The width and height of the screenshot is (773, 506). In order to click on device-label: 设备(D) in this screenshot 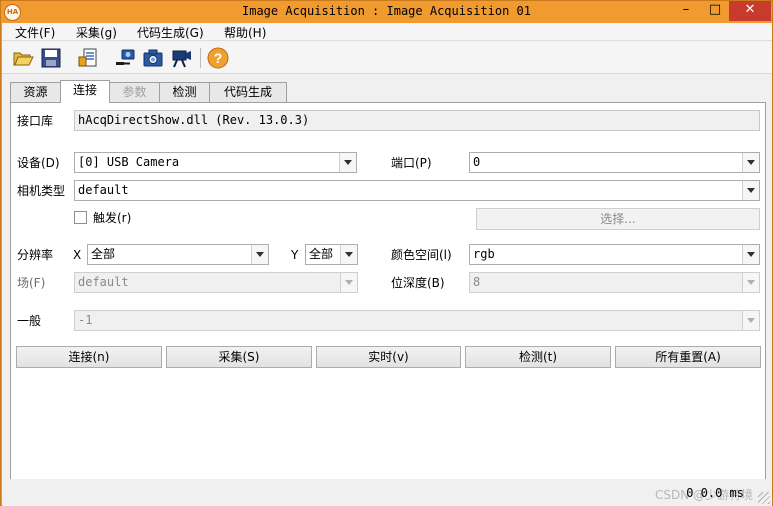, I will do `click(38, 163)`.